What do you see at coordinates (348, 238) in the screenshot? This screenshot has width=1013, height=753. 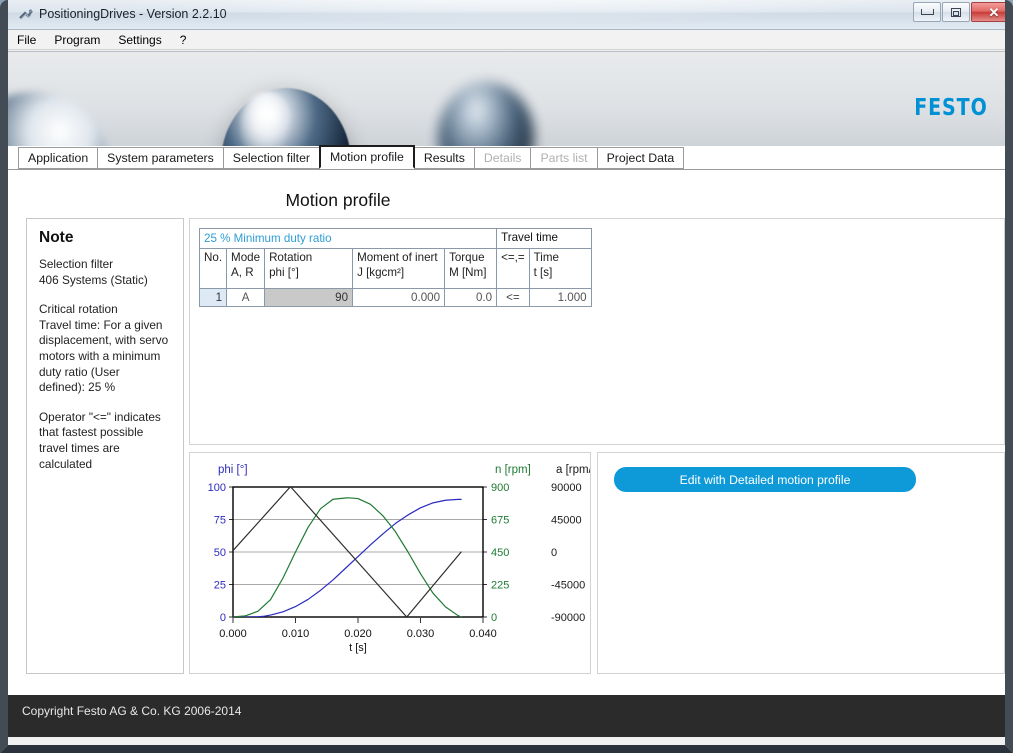 I see `group-header-duty-ratio: 25 % Minimum duty ratio` at bounding box center [348, 238].